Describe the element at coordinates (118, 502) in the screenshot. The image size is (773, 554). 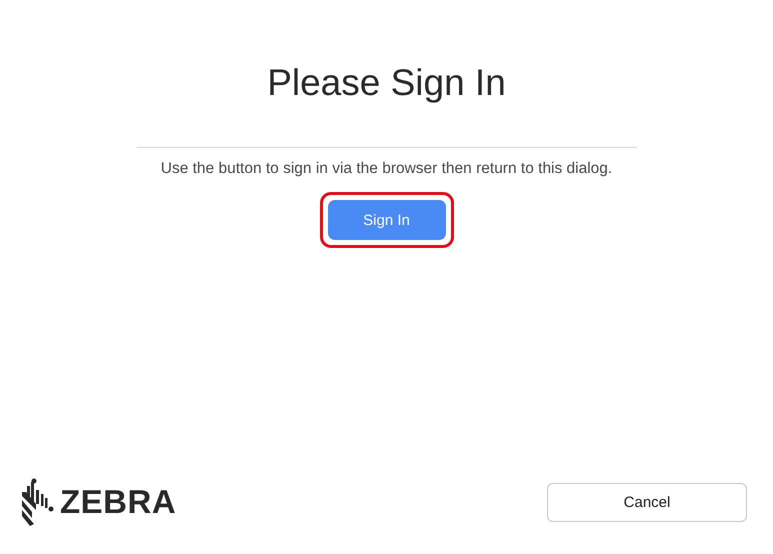
I see `logo-wordmark: ZEBRA` at that location.